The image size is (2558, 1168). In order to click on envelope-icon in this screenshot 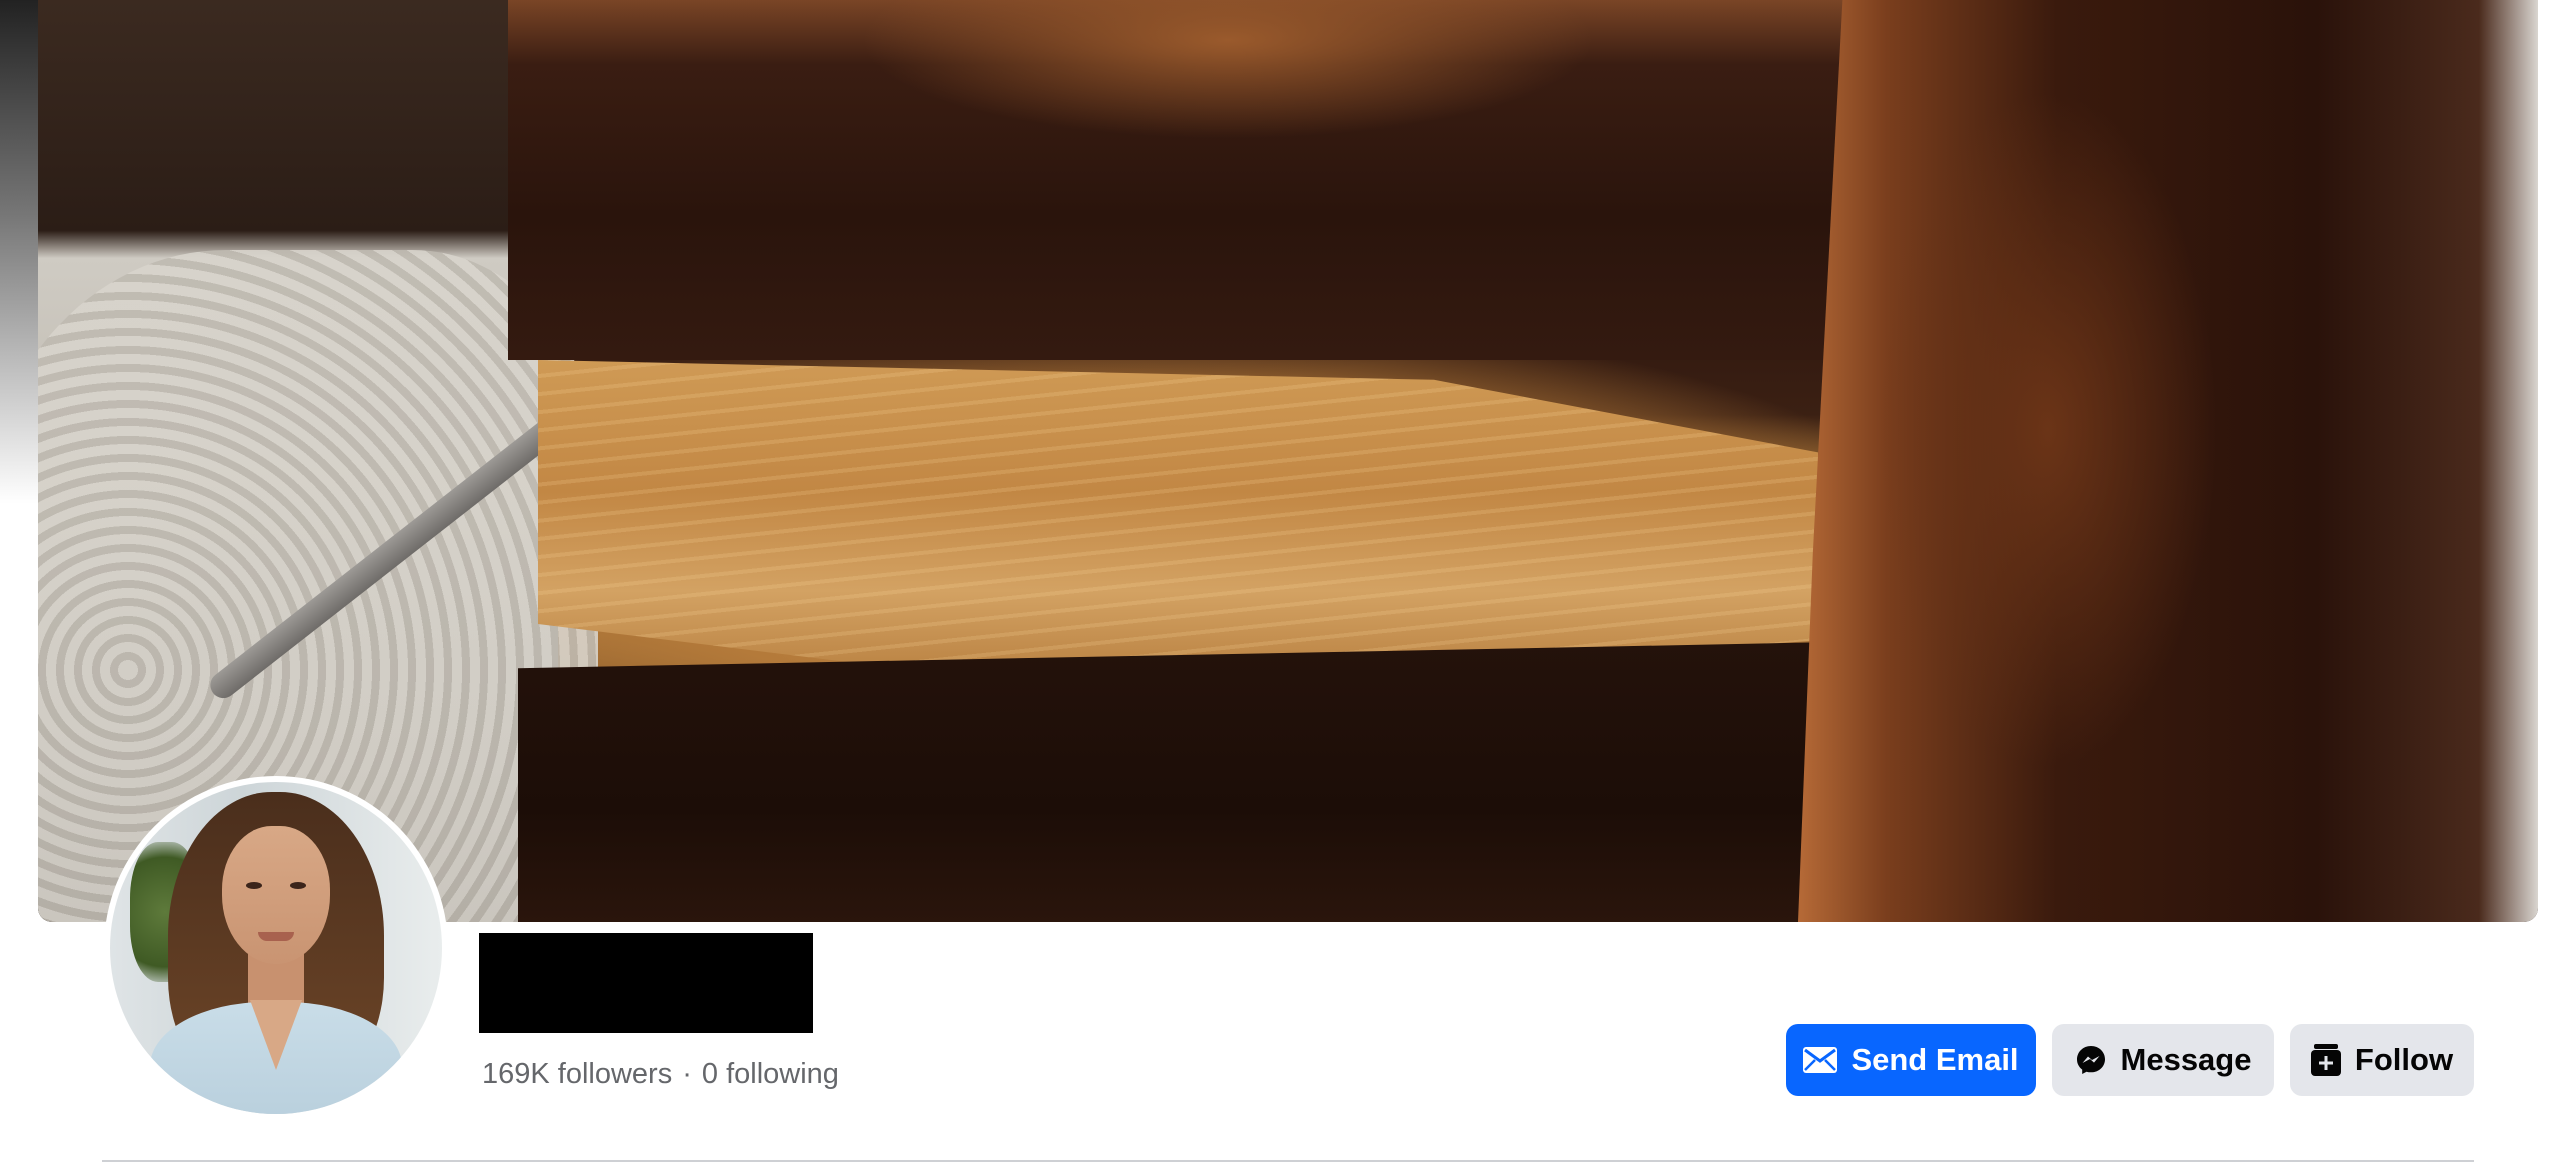, I will do `click(1820, 1060)`.